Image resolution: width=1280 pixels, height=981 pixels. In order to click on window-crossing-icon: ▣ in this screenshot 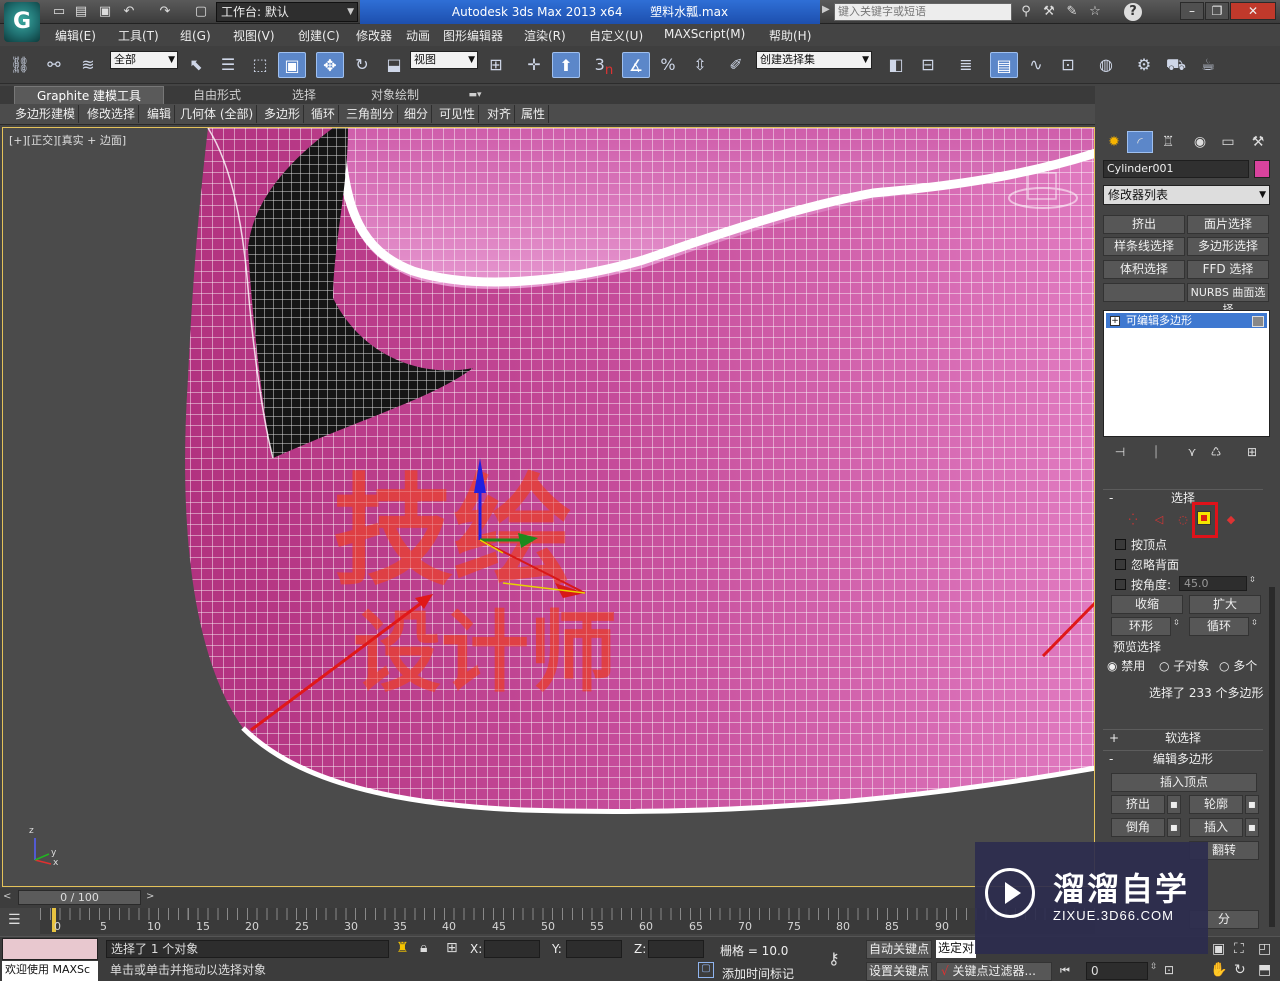, I will do `click(292, 65)`.